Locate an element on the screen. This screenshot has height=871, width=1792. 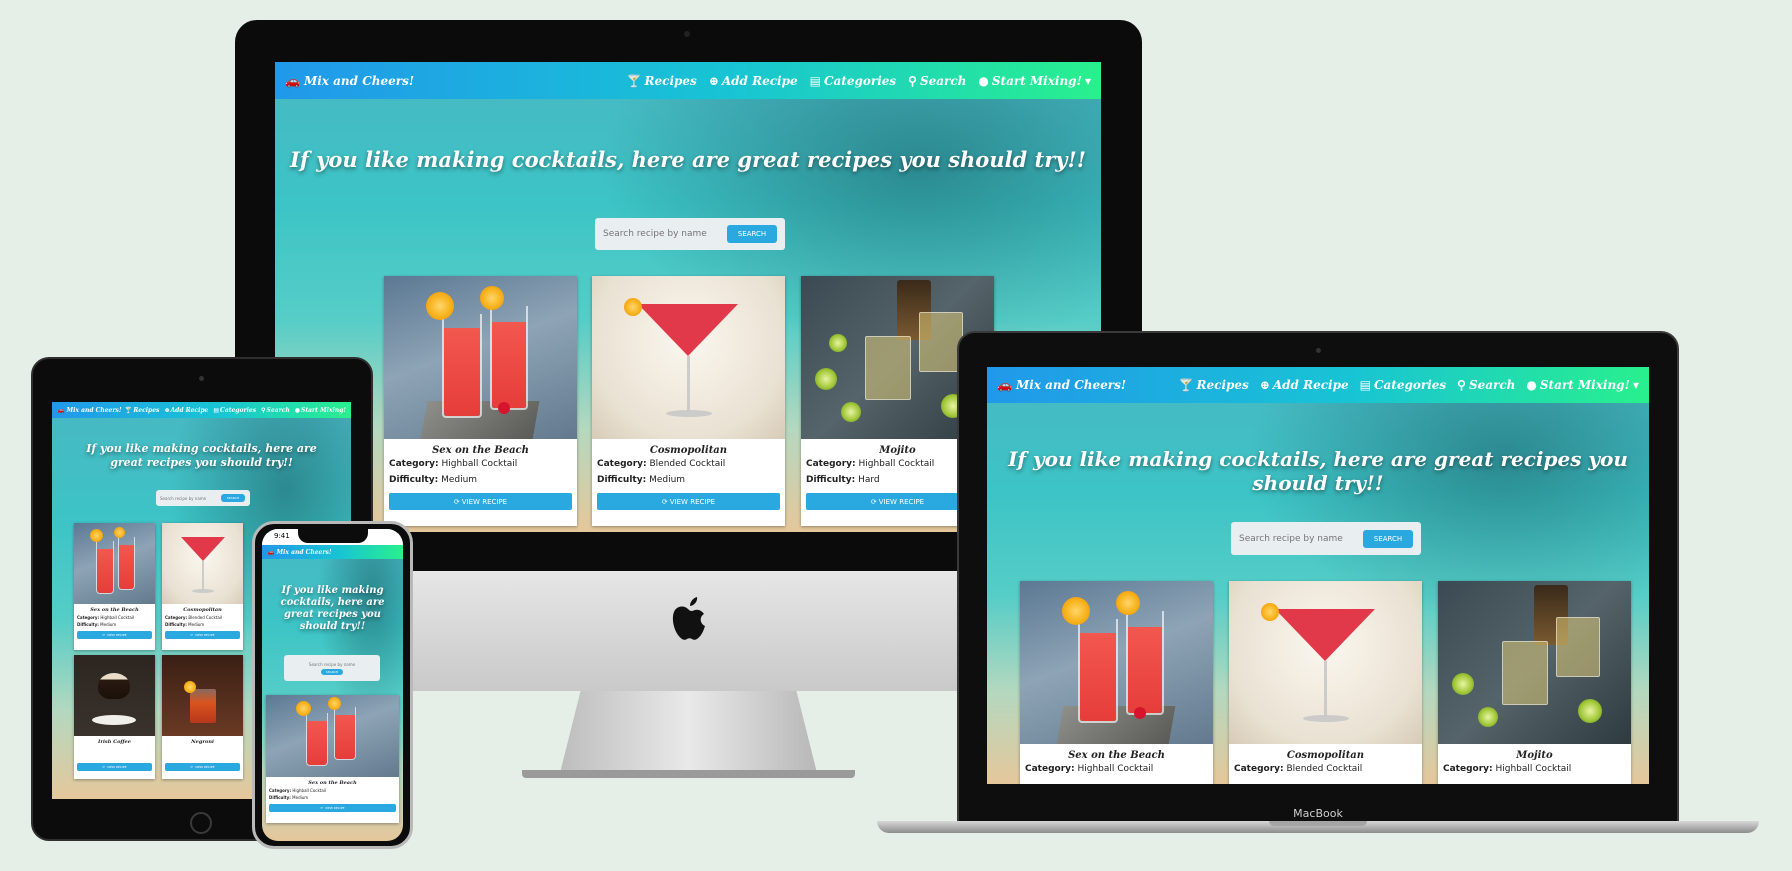
imac-stand is located at coordinates (688, 732).